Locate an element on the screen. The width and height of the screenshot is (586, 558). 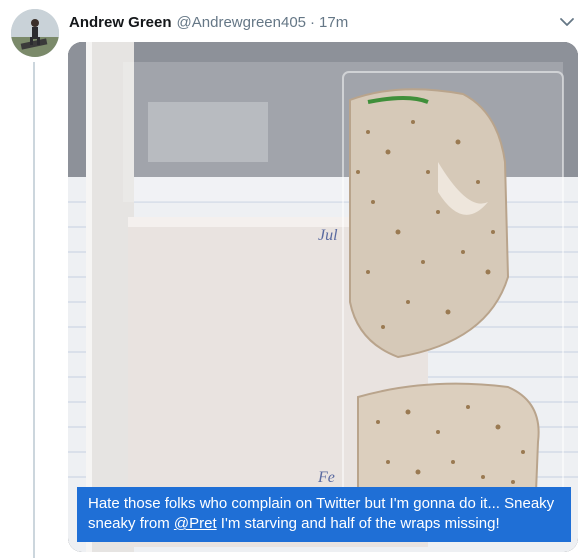
chevron-down-icon is located at coordinates (567, 22).